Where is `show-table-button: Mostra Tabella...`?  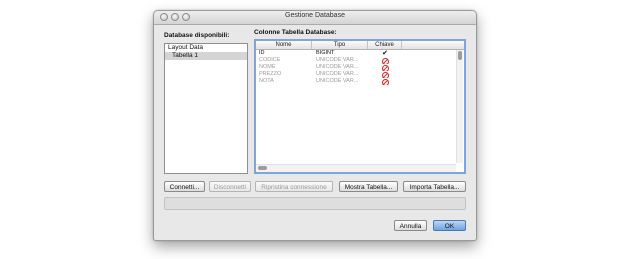 show-table-button: Mostra Tabella... is located at coordinates (368, 186).